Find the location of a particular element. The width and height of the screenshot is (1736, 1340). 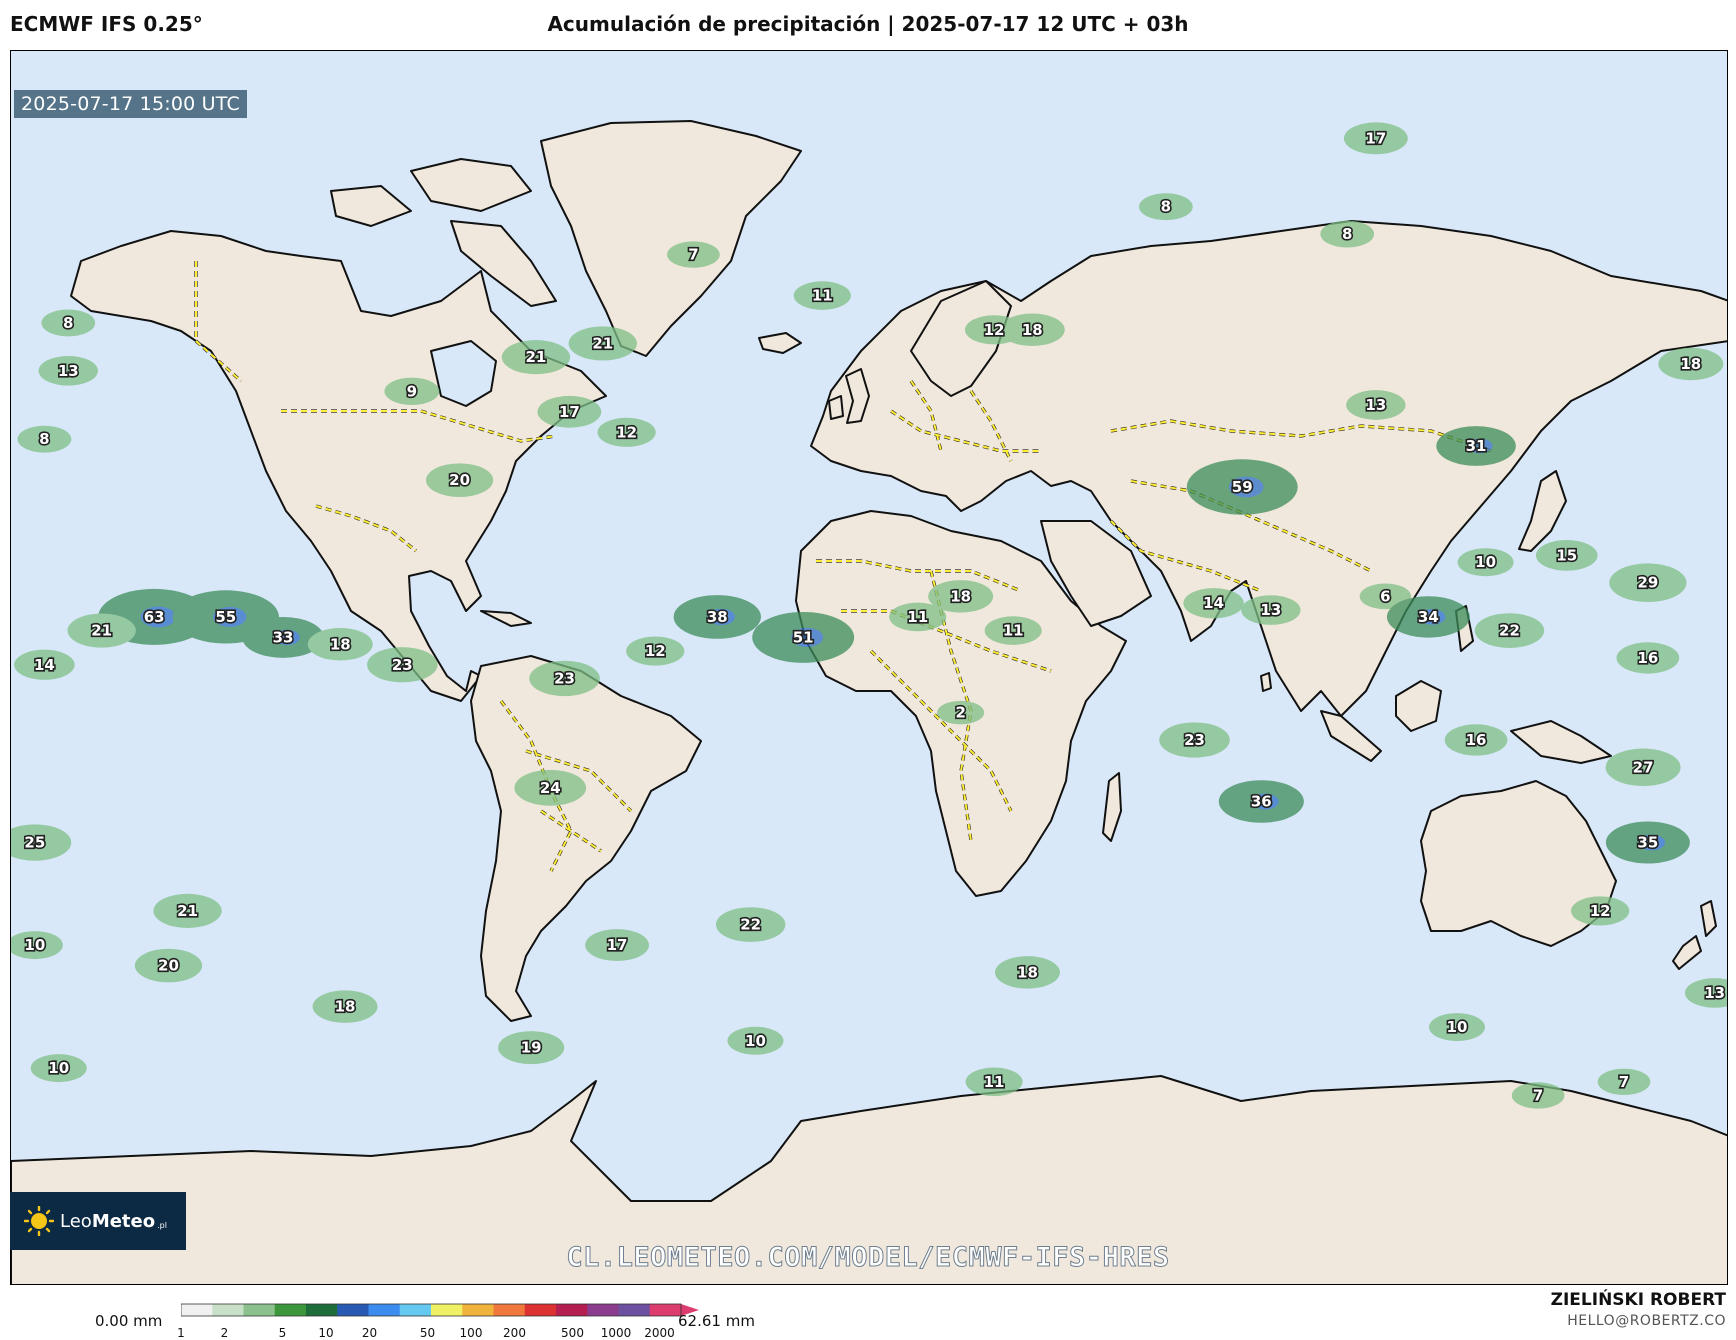

land-sri-lanka is located at coordinates (1266, 682).